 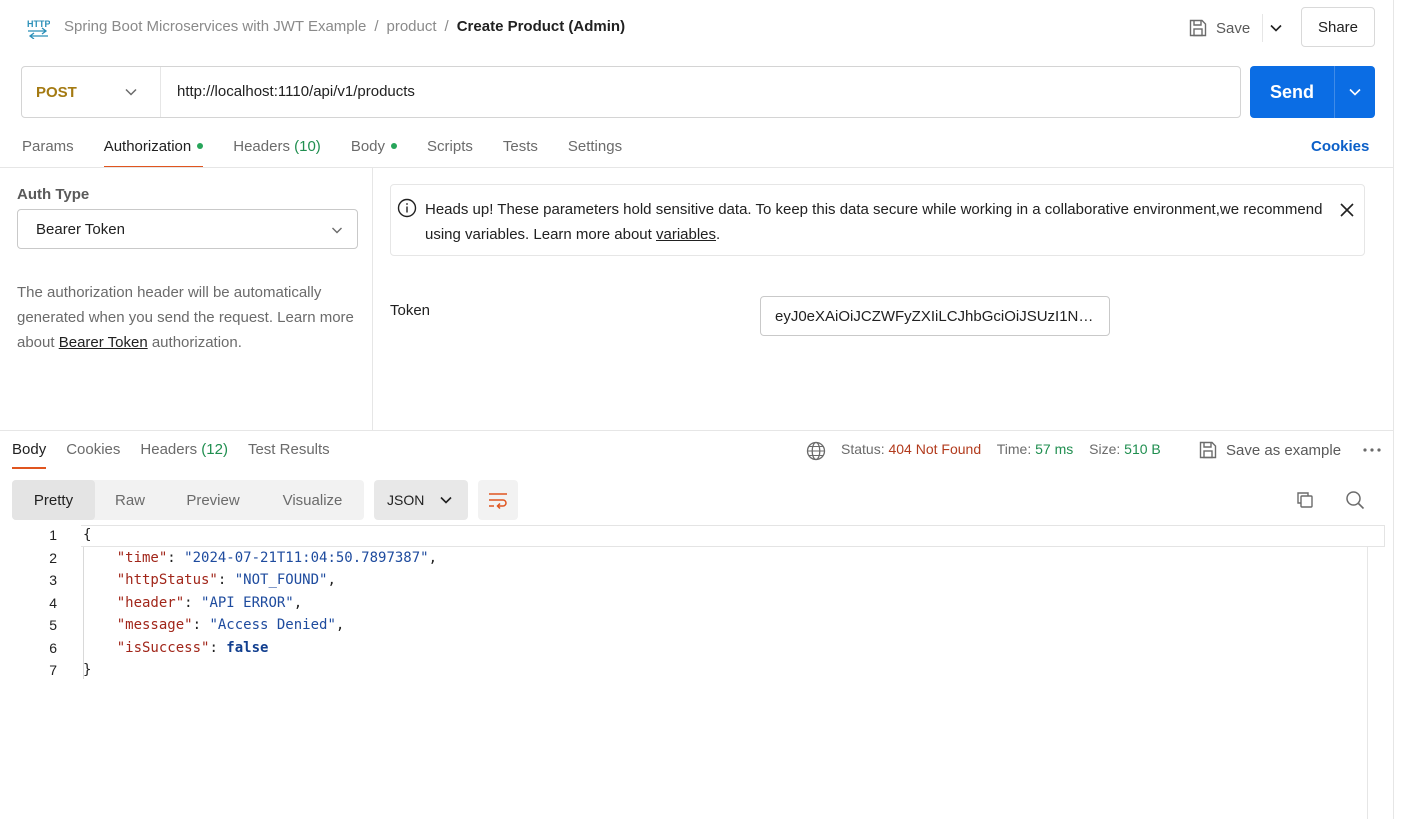 I want to click on share-button: Share, so click(x=1338, y=27).